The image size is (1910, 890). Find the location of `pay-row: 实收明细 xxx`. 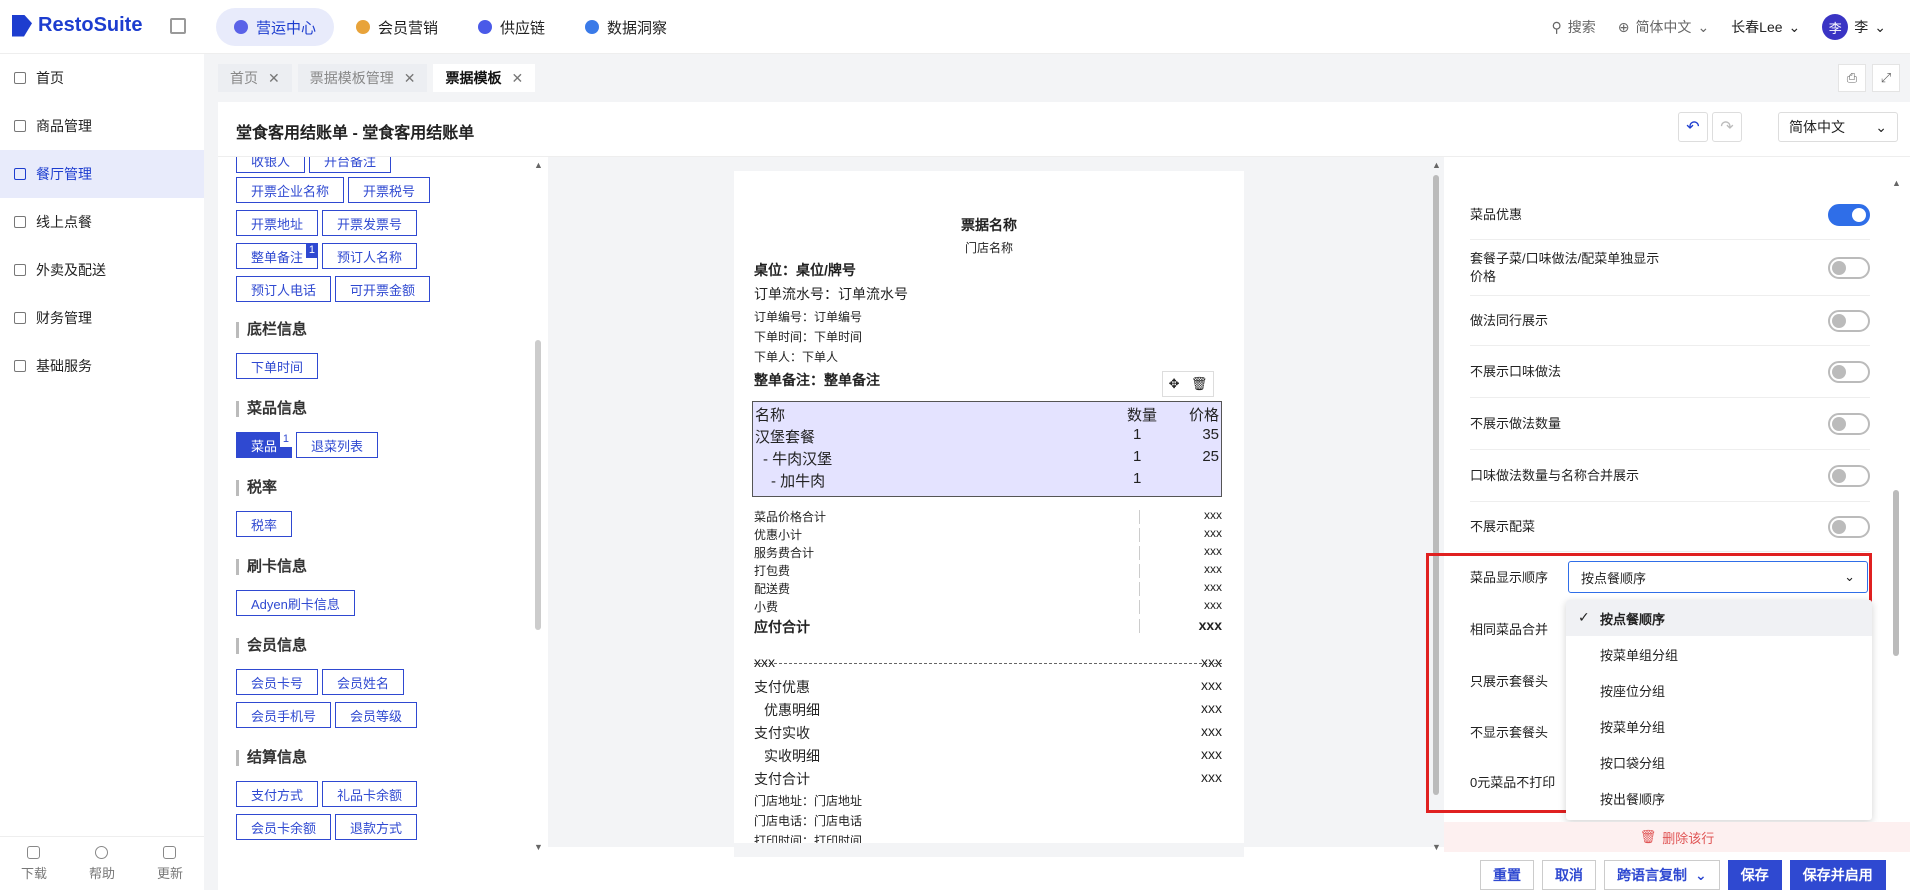

pay-row: 实收明细 xxx is located at coordinates (988, 757).